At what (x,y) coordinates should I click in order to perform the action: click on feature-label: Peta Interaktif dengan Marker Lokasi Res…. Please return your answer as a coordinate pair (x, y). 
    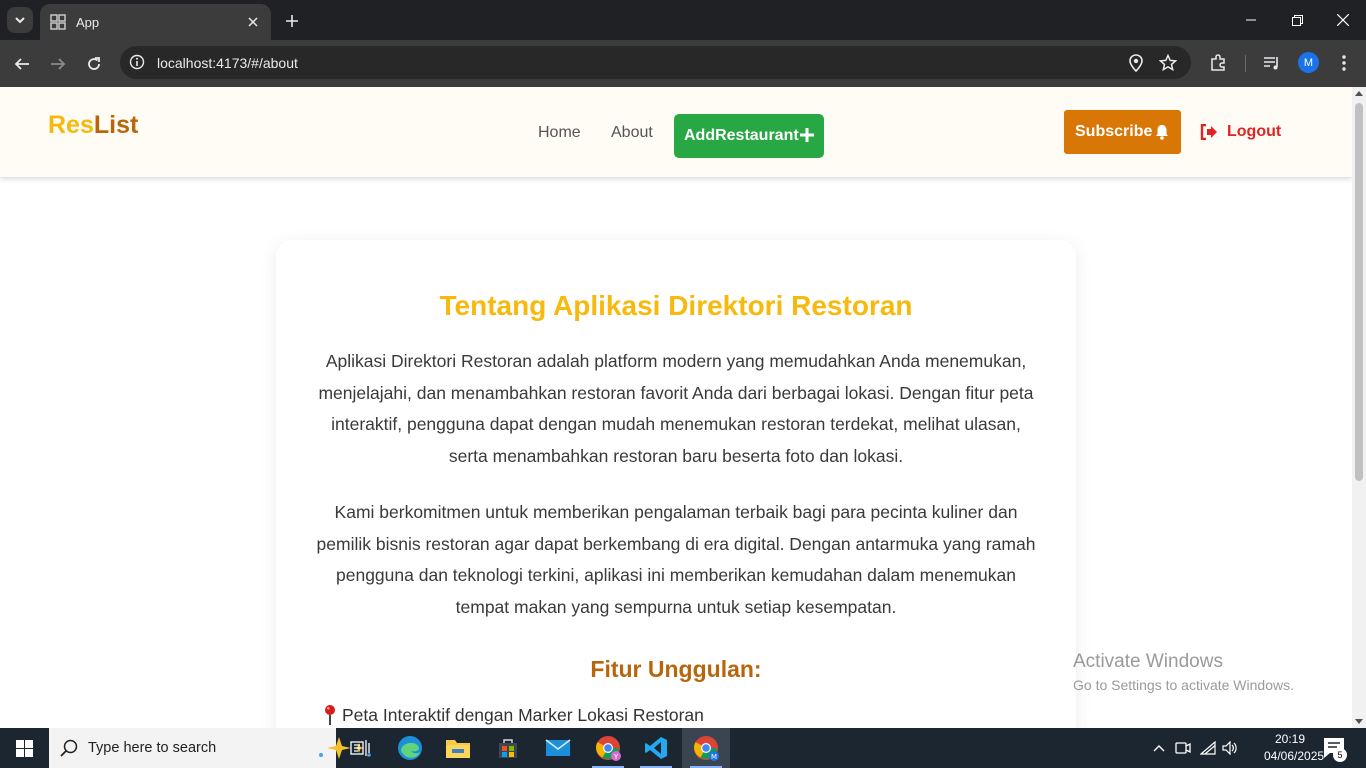
    Looking at the image, I should click on (523, 714).